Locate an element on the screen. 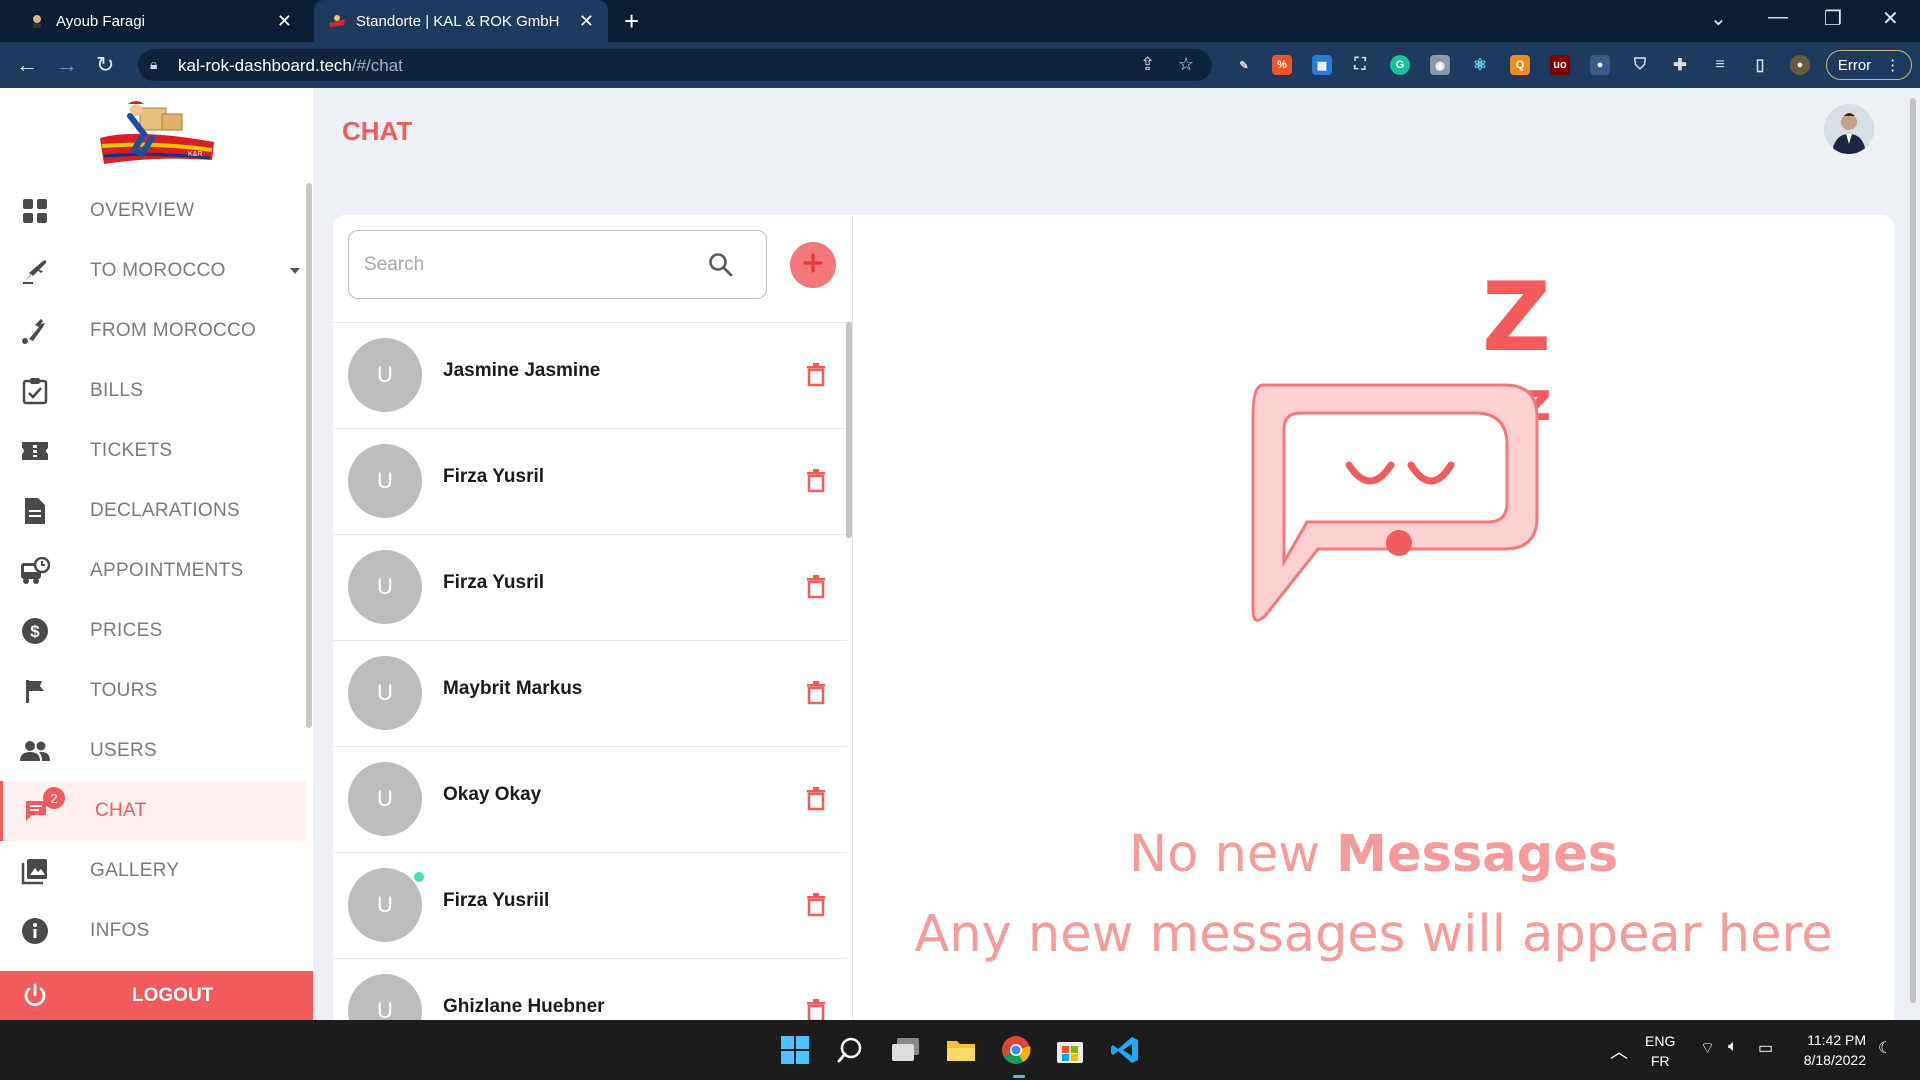  user-avatar is located at coordinates (1849, 129).